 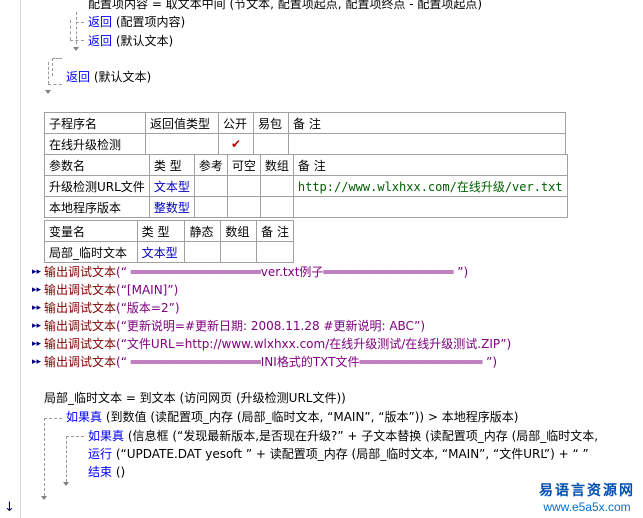 I want to click on param-type: 文本型, so click(x=171, y=186).